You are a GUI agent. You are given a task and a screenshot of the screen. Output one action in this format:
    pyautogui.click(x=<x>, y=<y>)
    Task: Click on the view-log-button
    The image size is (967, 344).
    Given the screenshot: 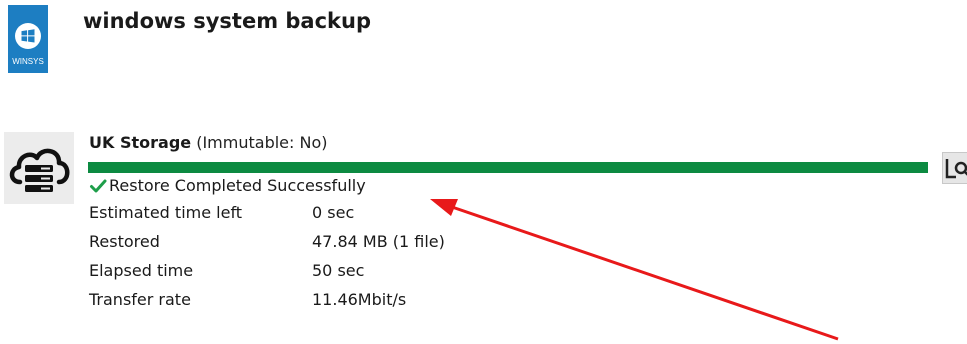 What is the action you would take?
    pyautogui.click(x=954, y=168)
    